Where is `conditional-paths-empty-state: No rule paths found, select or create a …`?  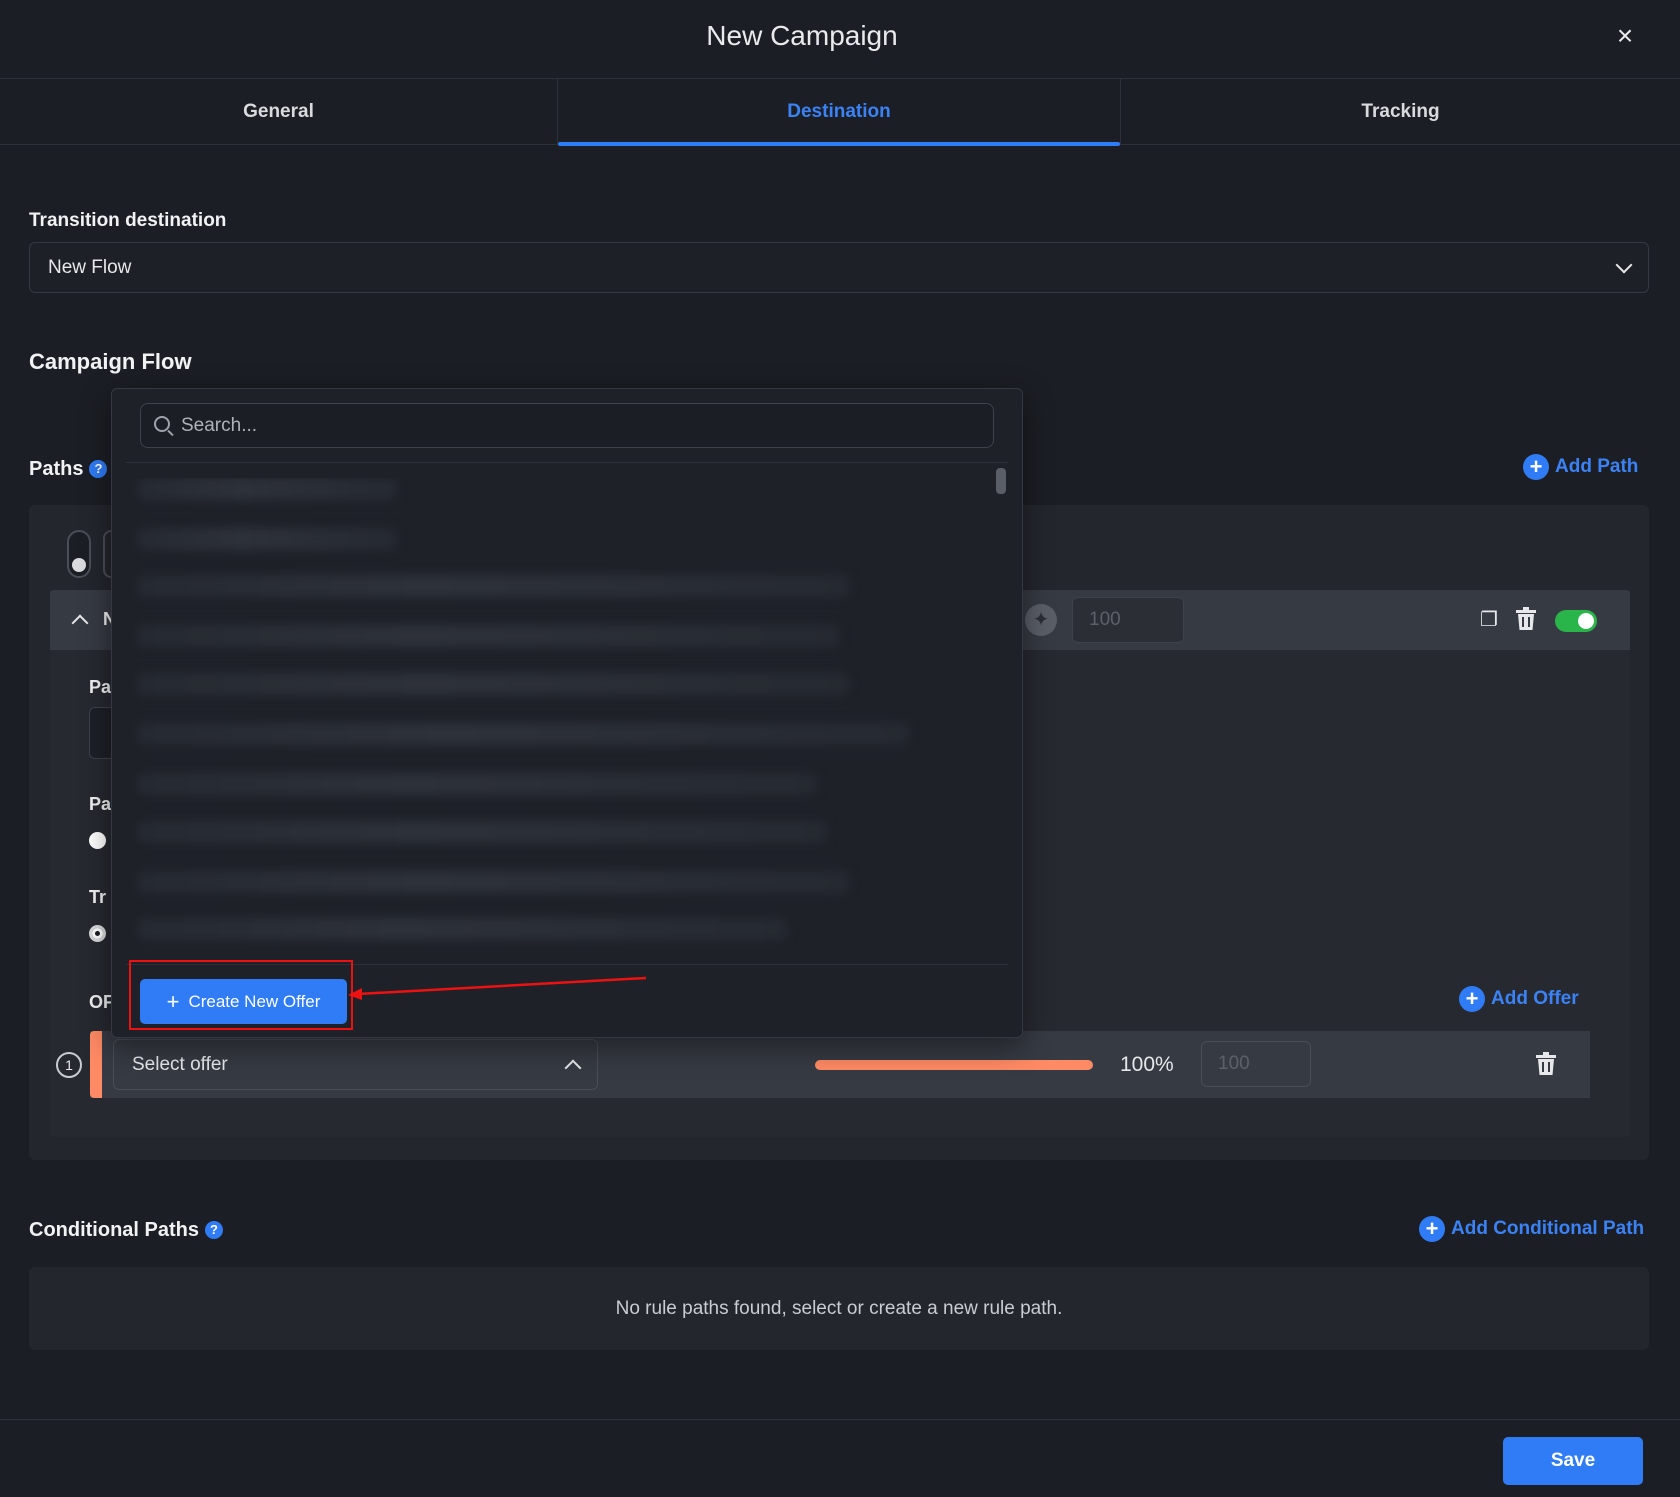
conditional-paths-empty-state: No rule paths found, select or create a … is located at coordinates (839, 1308).